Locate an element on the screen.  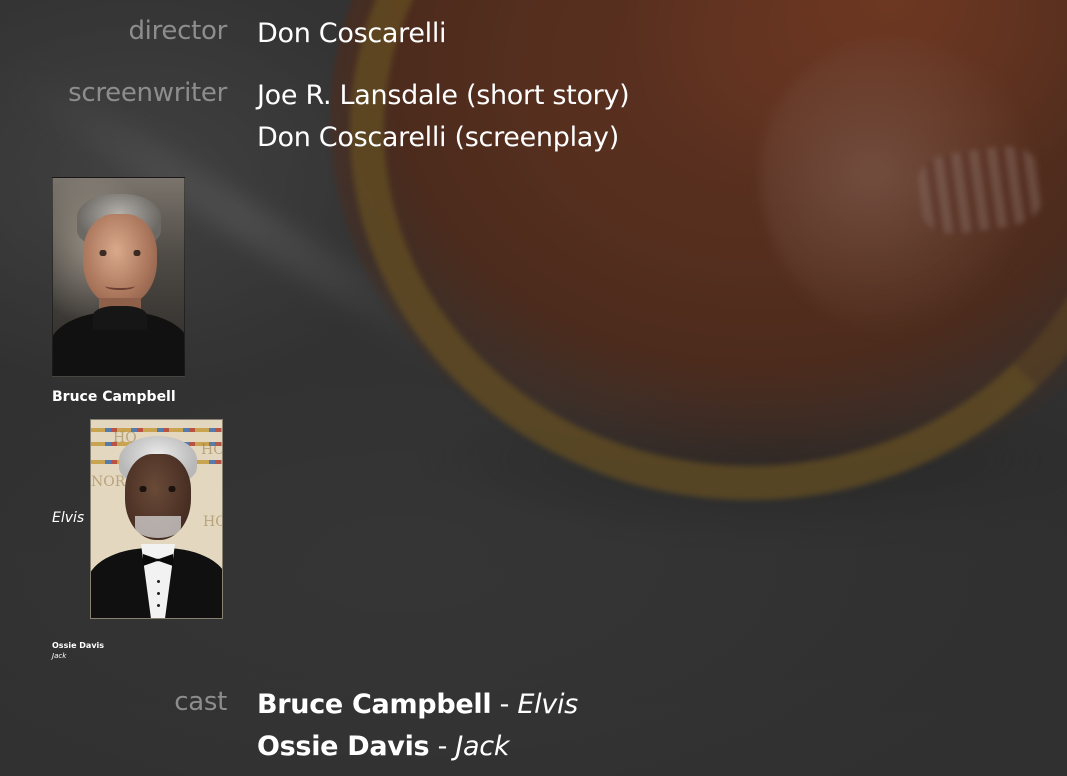
cast-card-bruce-campbell: Bruce Campbell is located at coordinates (122, 293).